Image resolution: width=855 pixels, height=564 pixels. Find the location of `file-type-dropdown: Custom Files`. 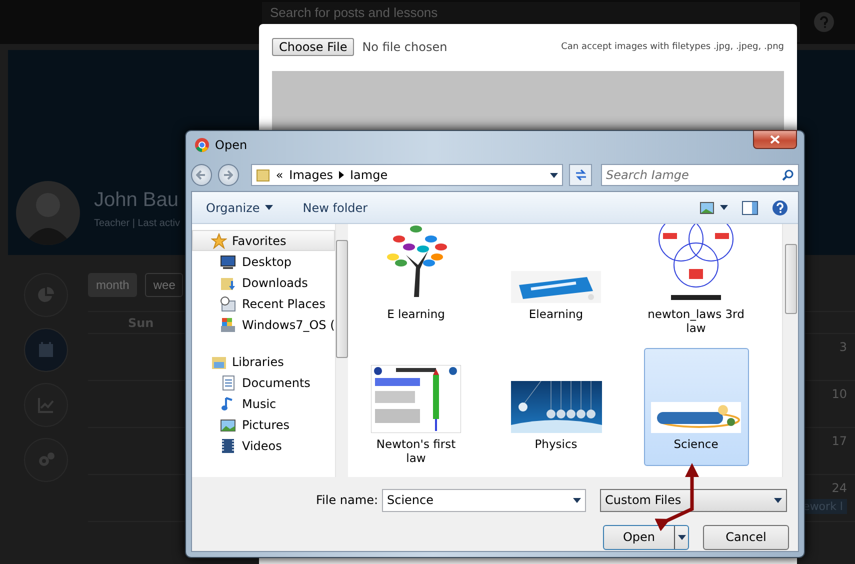

file-type-dropdown: Custom Files is located at coordinates (693, 500).